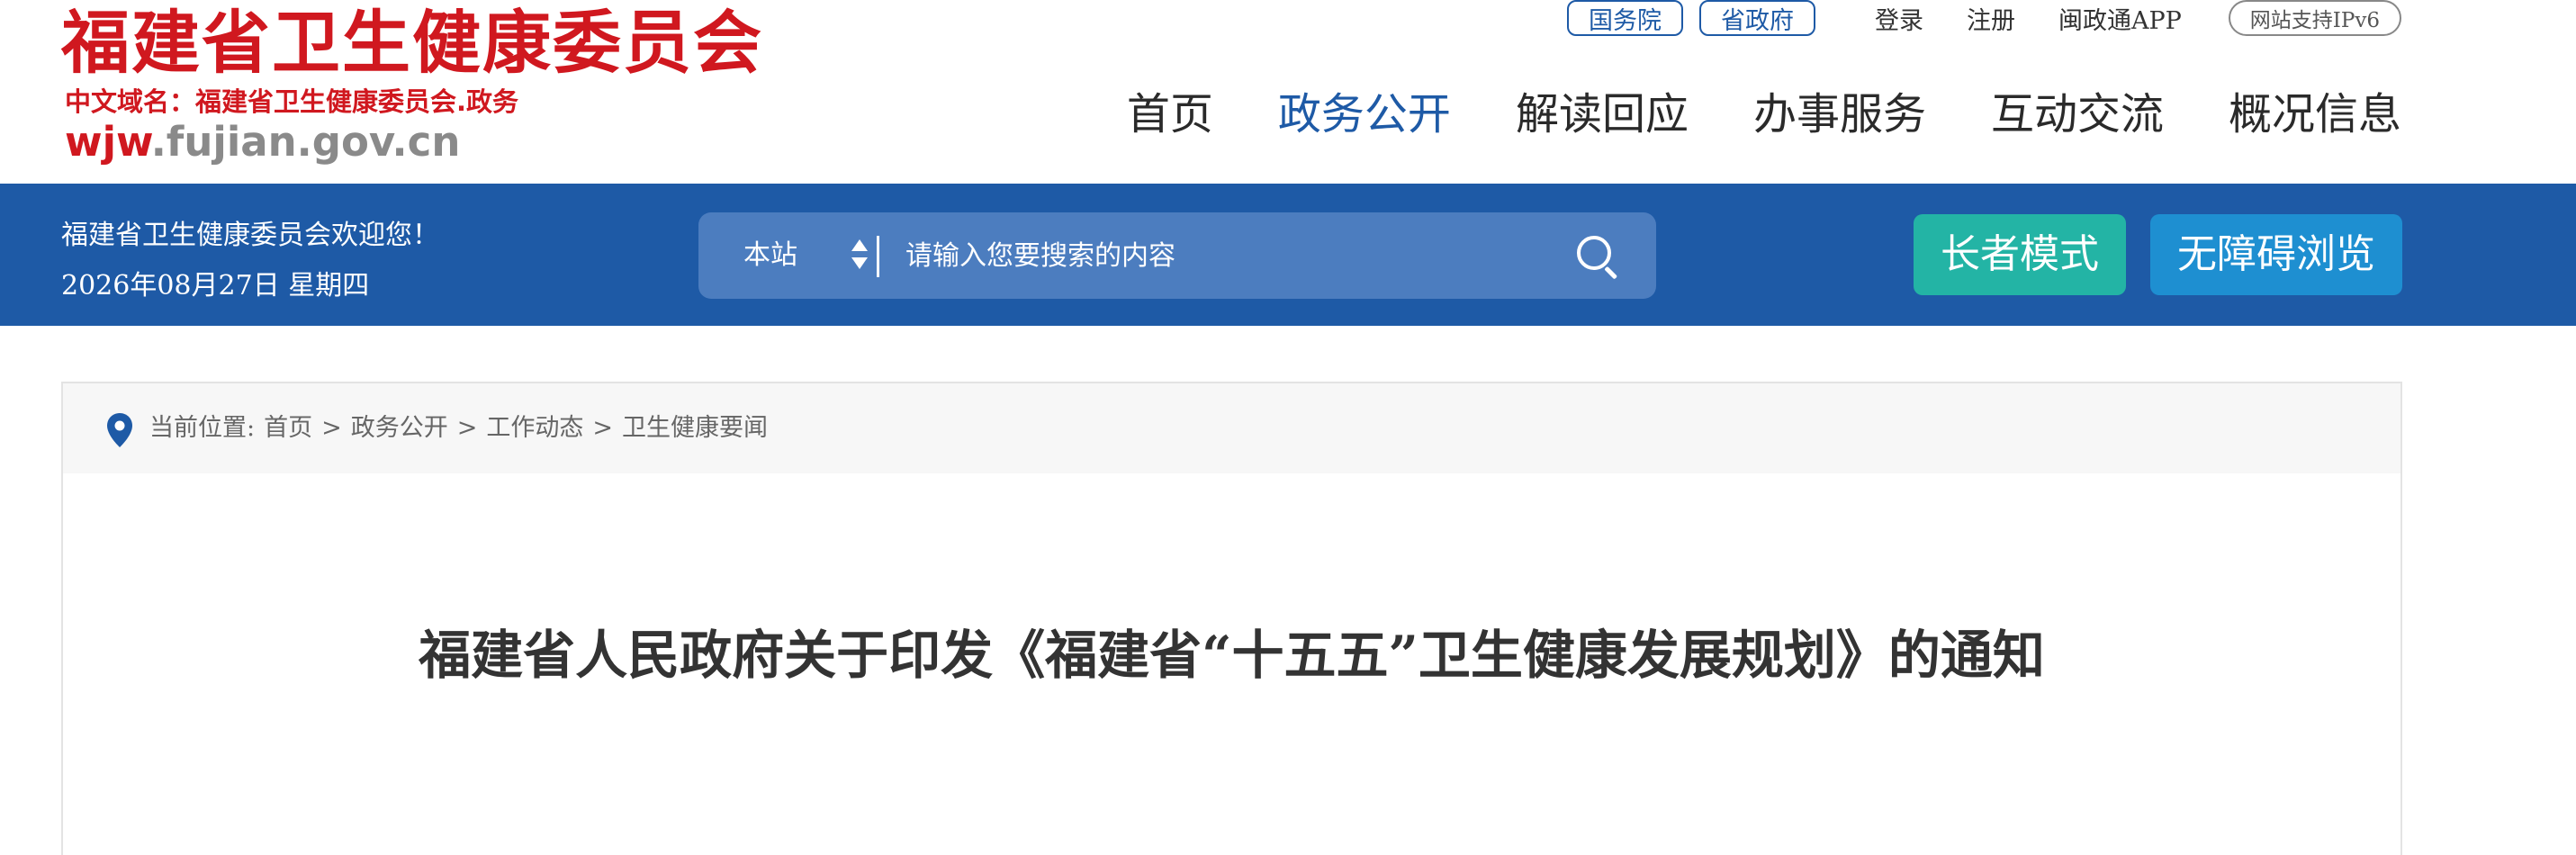  What do you see at coordinates (1602, 115) in the screenshot?
I see `nav-interpretation: 解读回应` at bounding box center [1602, 115].